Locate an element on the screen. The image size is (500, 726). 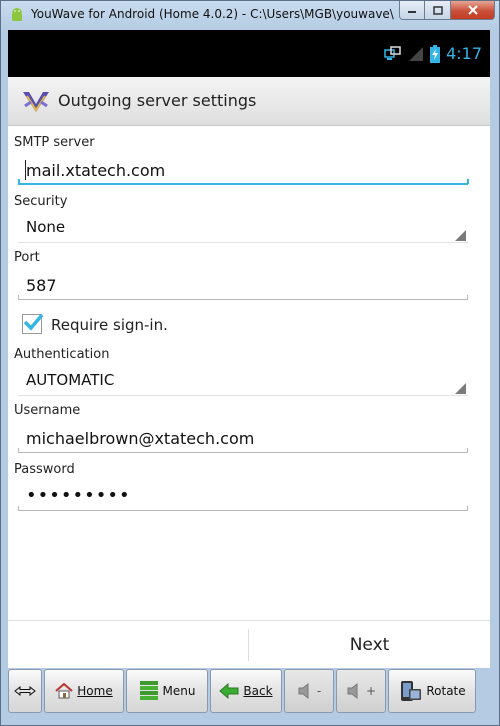
menu-icon is located at coordinates (148, 690).